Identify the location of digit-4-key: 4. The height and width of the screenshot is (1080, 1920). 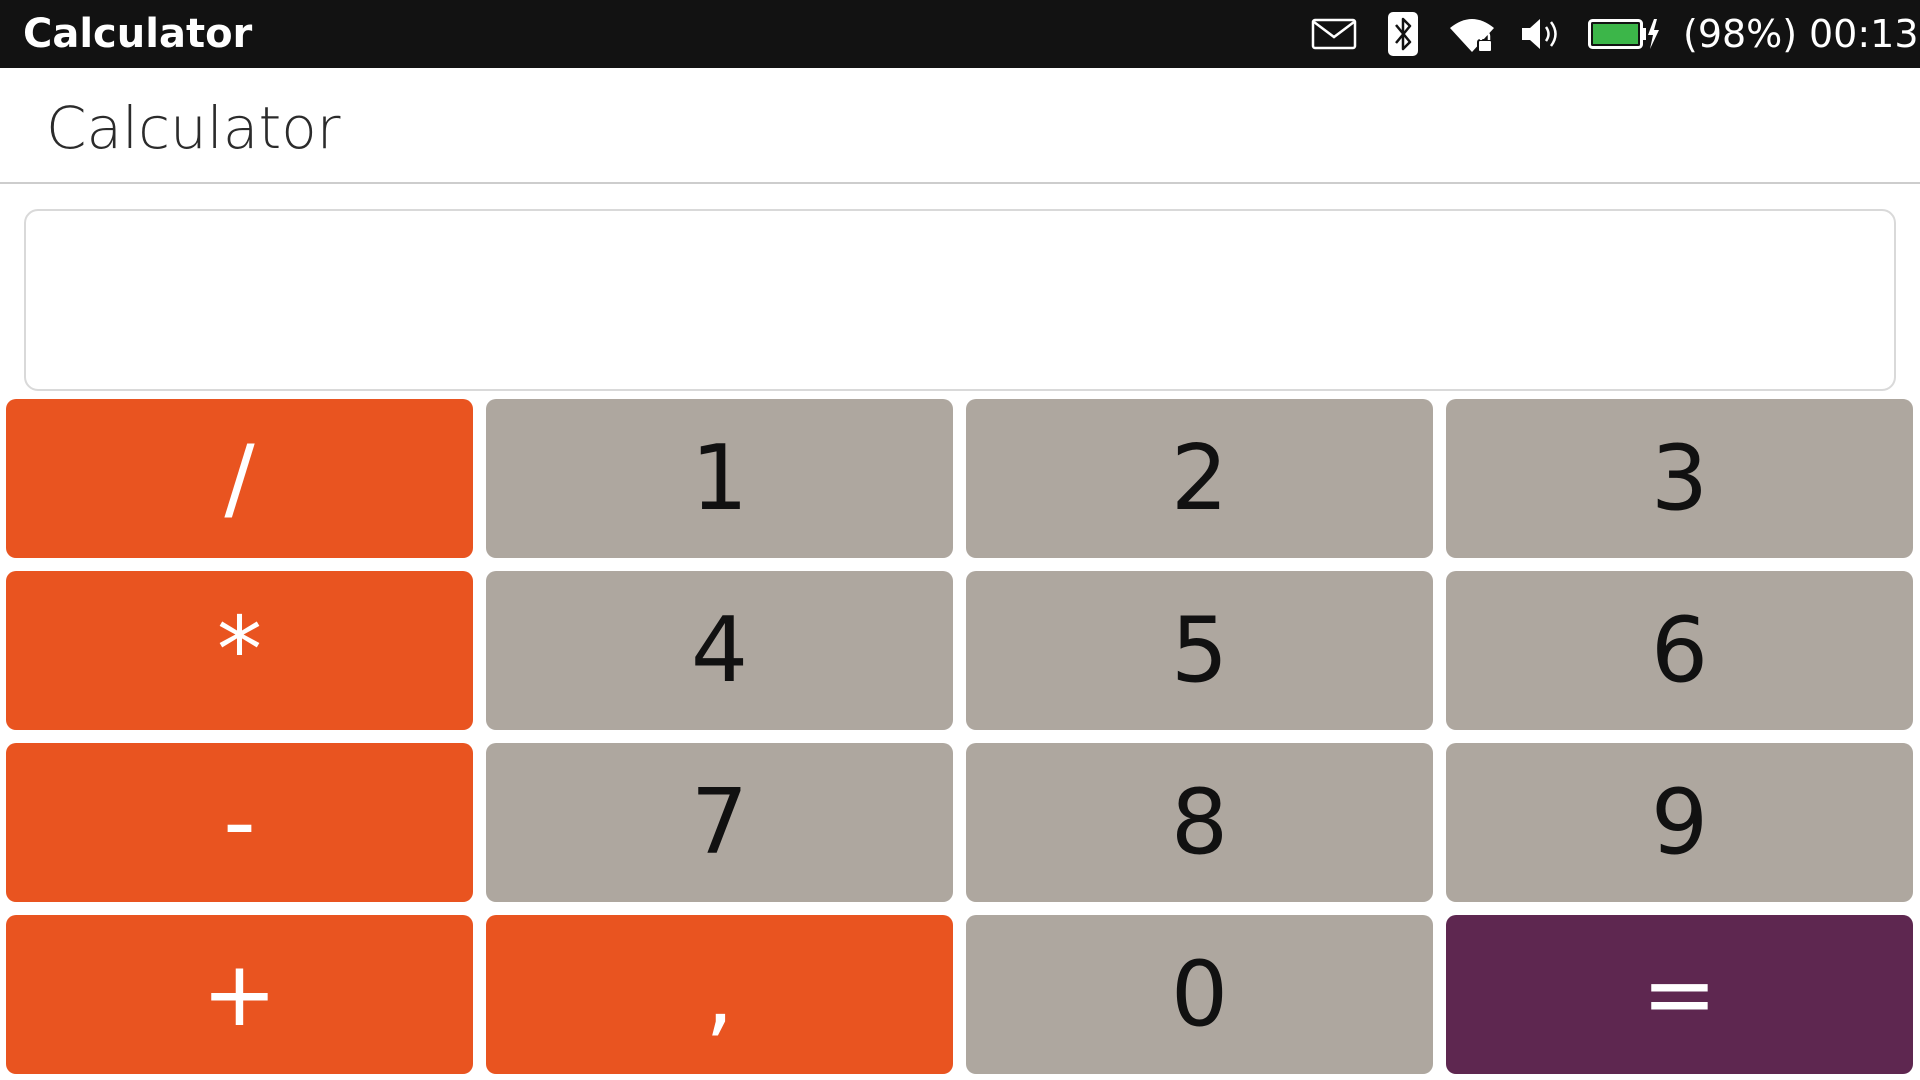
(719, 650).